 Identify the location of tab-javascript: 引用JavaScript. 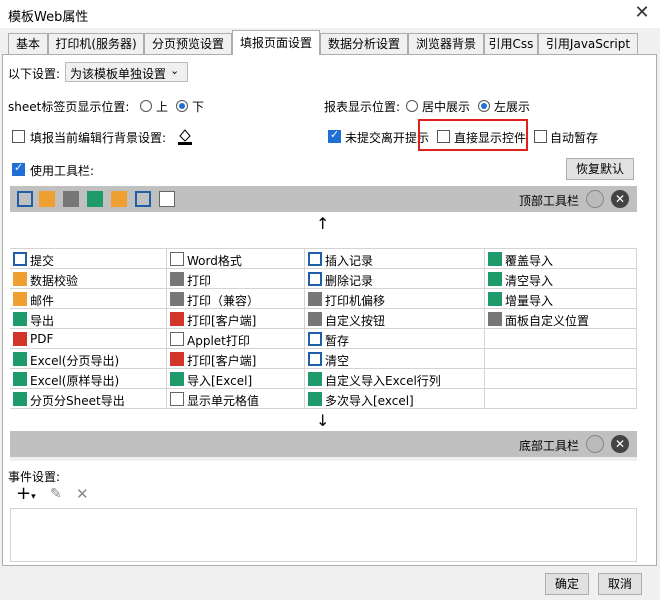
(588, 43).